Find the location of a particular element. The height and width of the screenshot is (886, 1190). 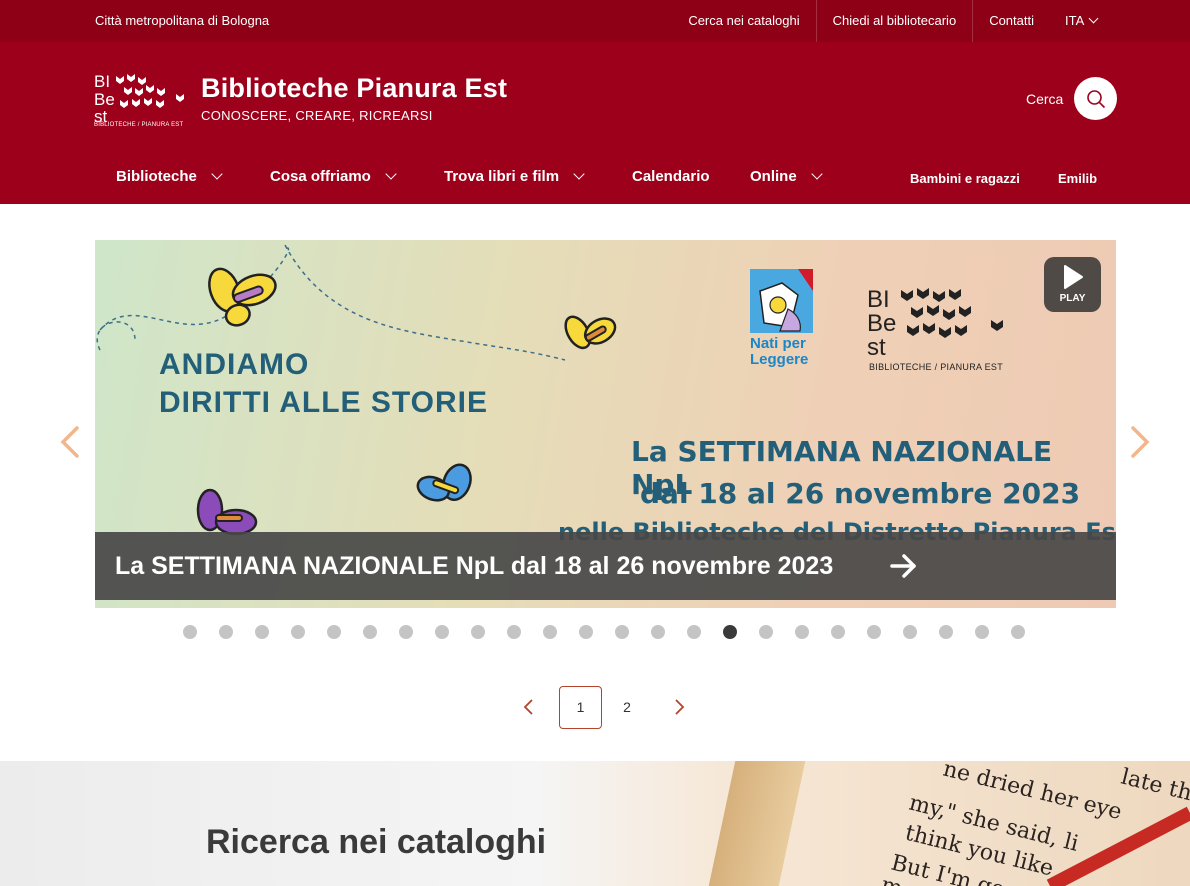

search-button is located at coordinates (1095, 98).